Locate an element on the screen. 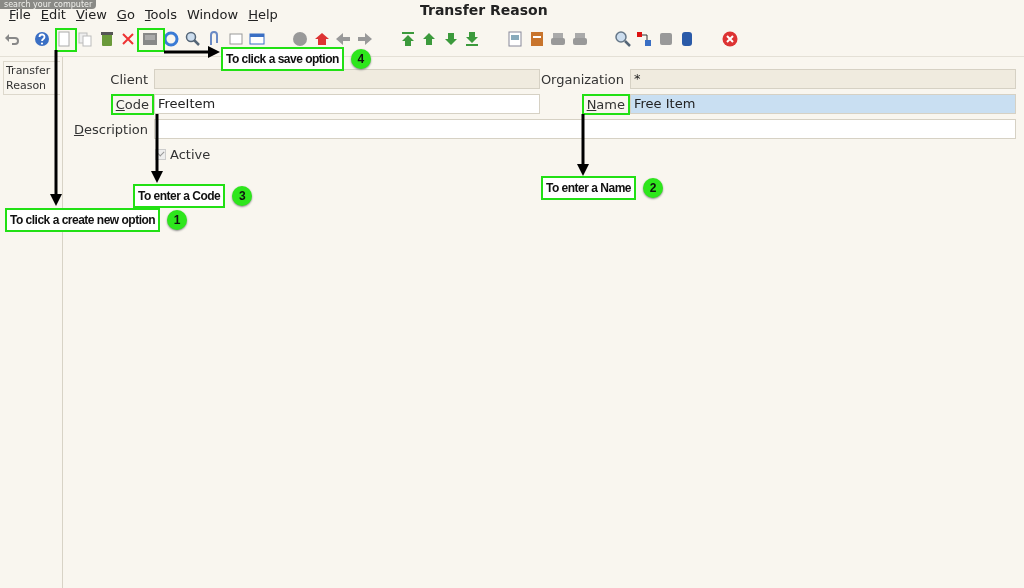 Image resolution: width=1024 pixels, height=588 pixels. name-field: Free Item is located at coordinates (823, 104).